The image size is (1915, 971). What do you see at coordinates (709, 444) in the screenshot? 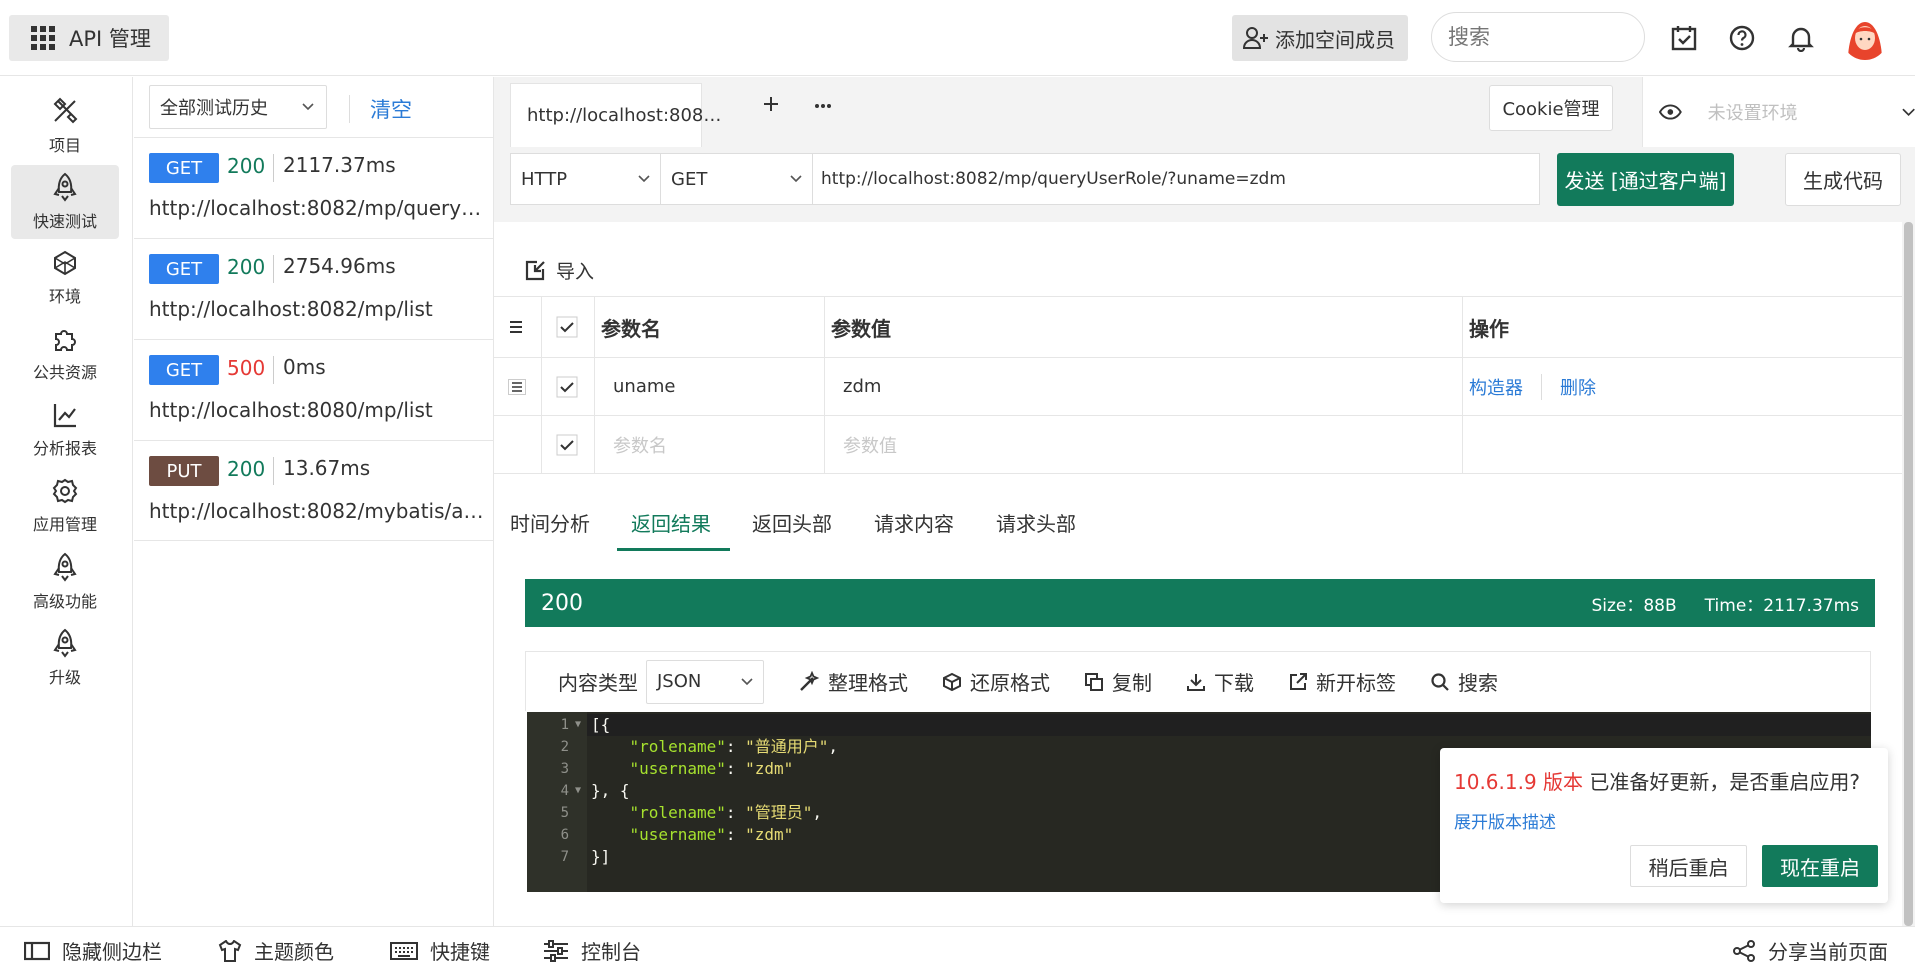
I see `param-name-placeholder: 参数名` at bounding box center [709, 444].